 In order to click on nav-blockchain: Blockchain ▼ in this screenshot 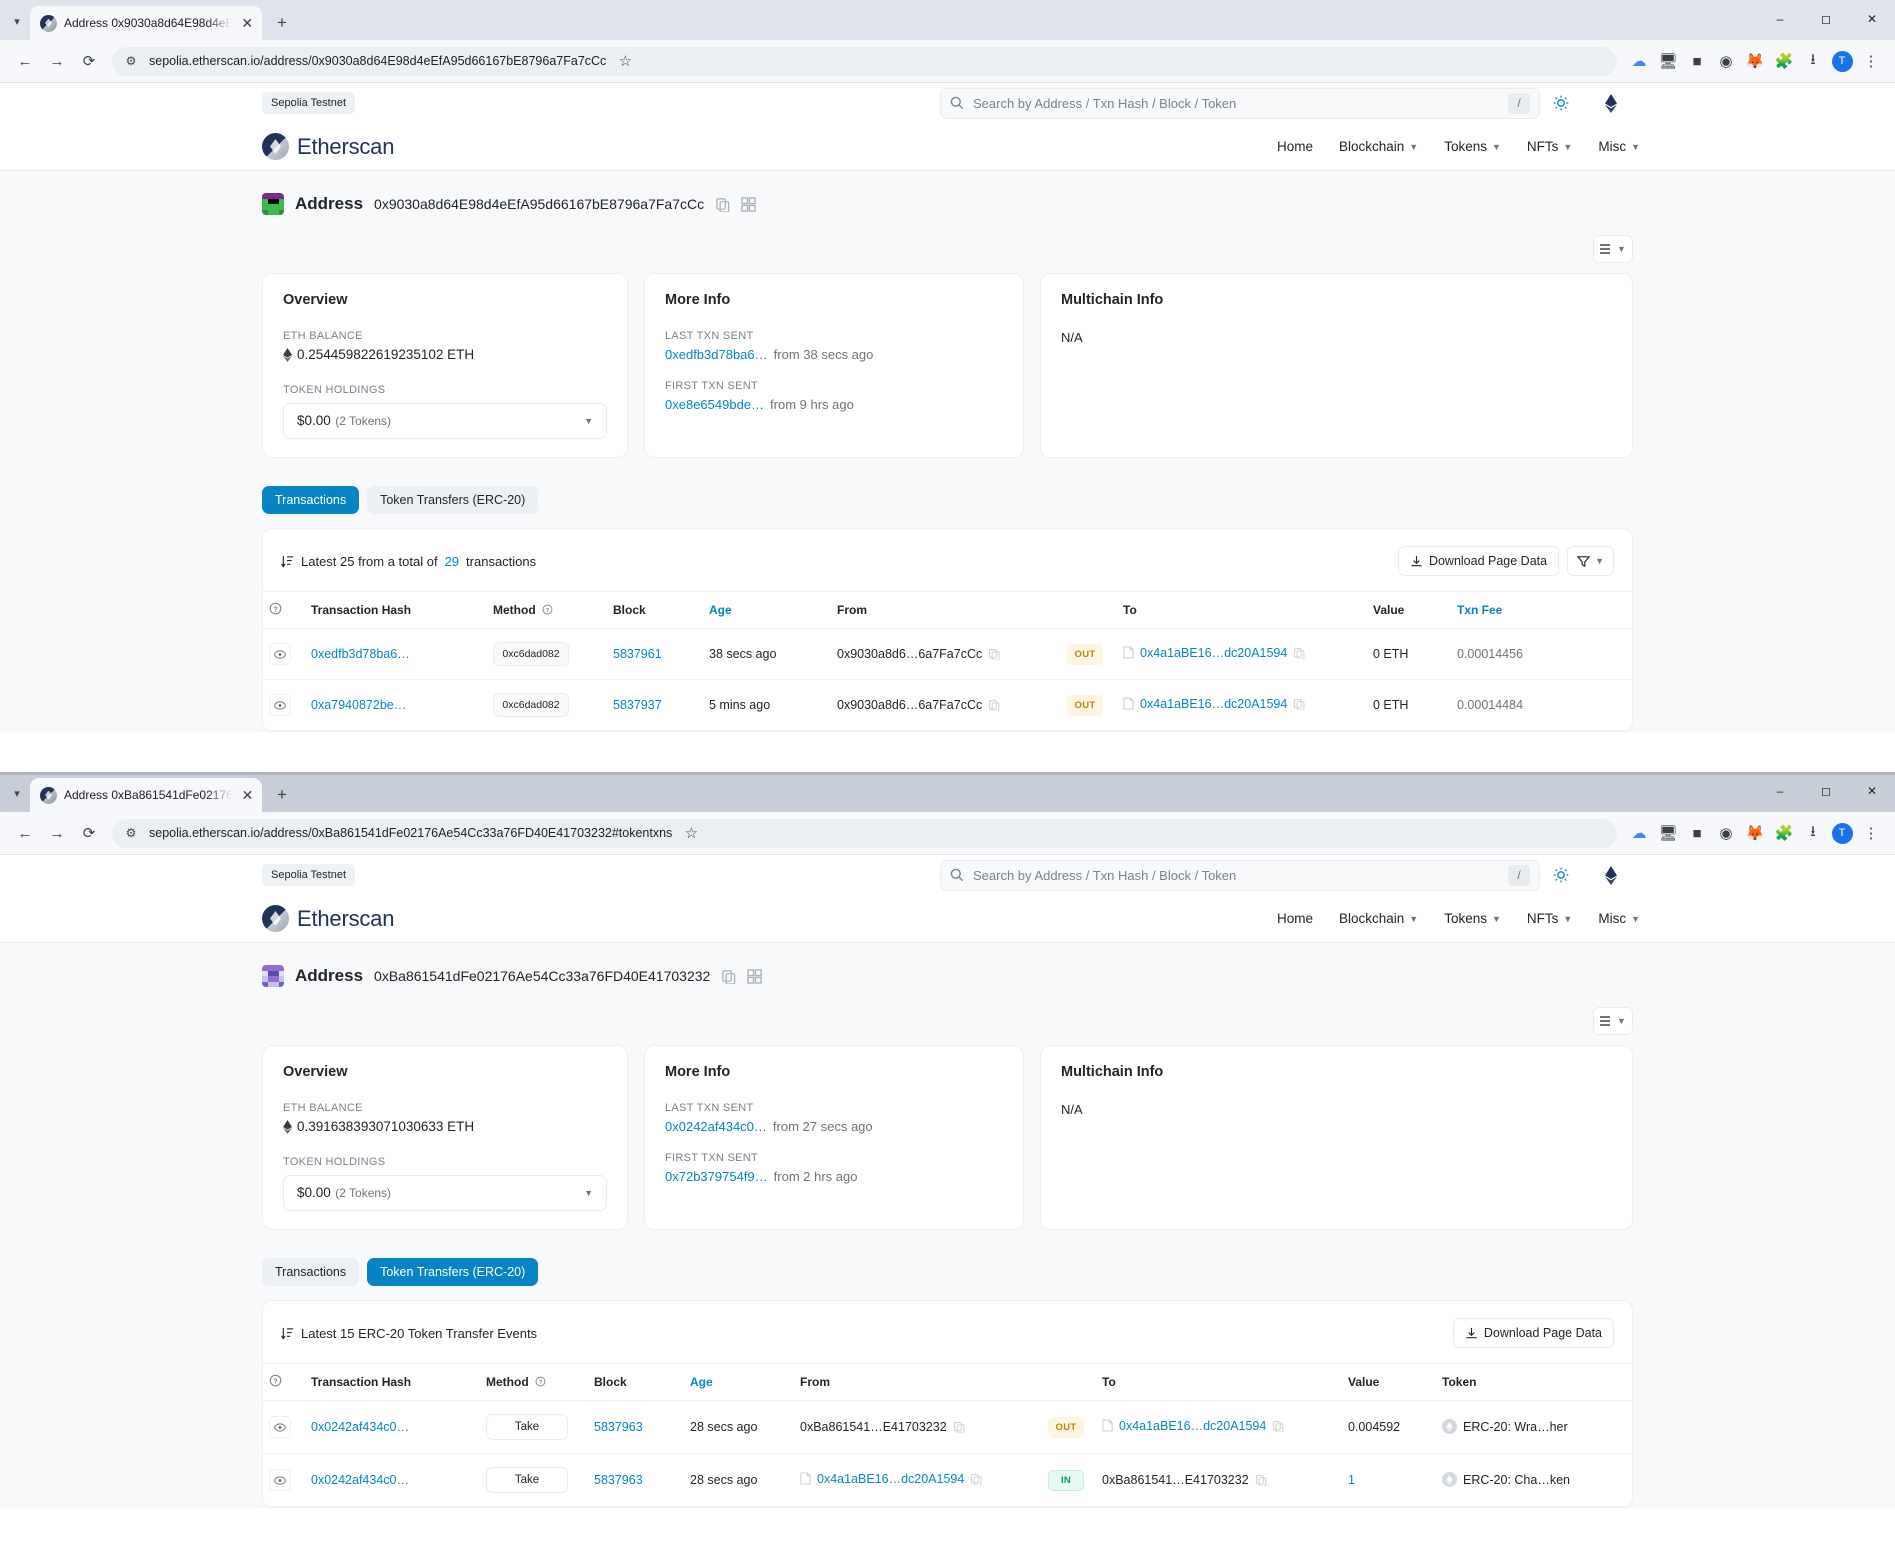, I will do `click(1378, 146)`.